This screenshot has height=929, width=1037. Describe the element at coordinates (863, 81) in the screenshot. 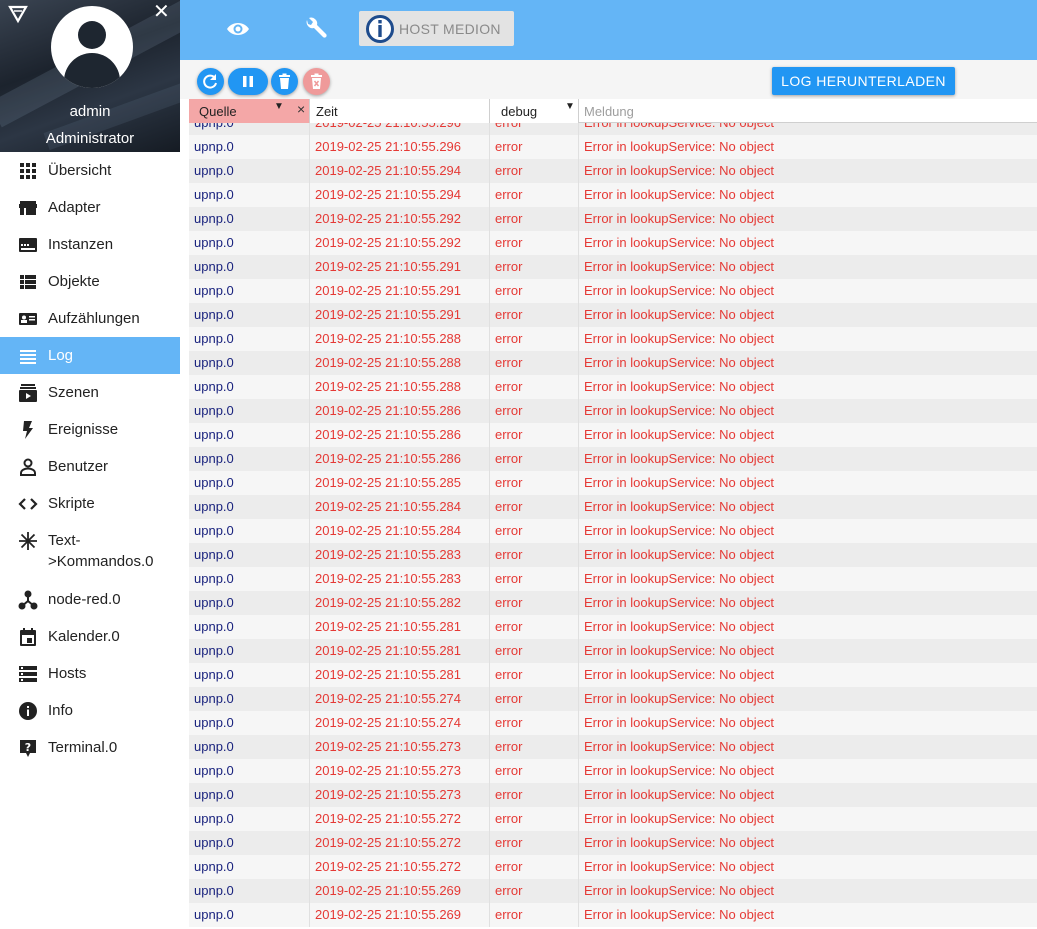

I see `download-log-button: LOG HERUNTERLADEN` at that location.